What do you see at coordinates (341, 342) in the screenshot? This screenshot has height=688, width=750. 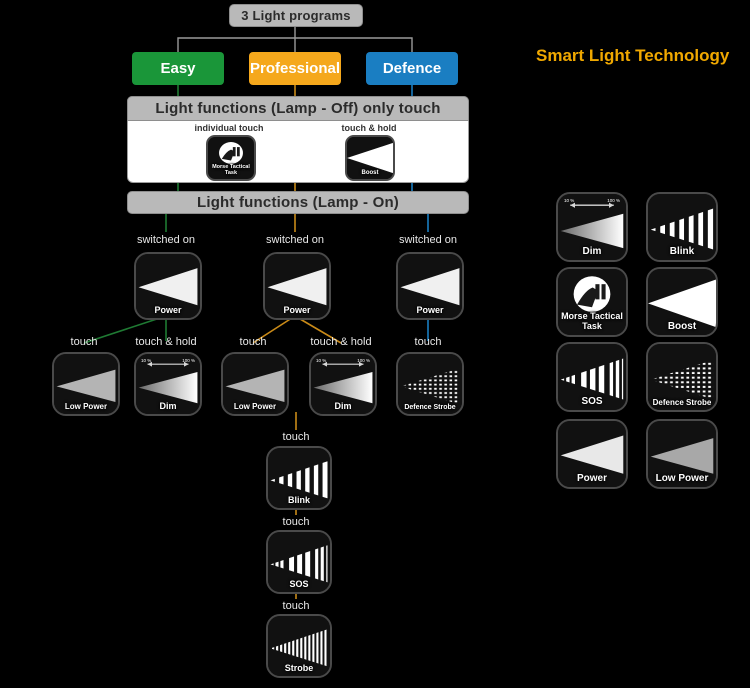 I see `edge-label-professional-touch-hold: touch & hold` at bounding box center [341, 342].